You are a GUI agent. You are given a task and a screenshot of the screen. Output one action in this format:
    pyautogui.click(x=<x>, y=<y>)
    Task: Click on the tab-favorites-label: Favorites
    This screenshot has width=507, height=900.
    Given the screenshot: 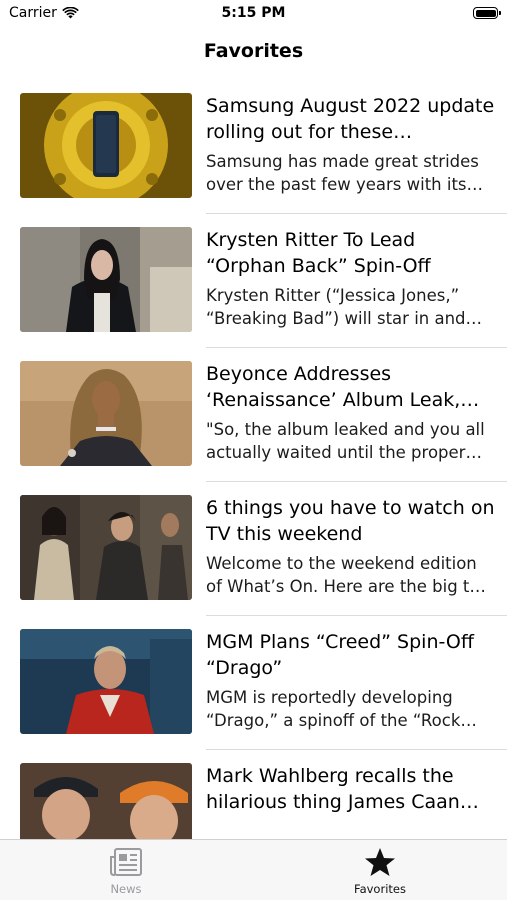 What is the action you would take?
    pyautogui.click(x=380, y=889)
    